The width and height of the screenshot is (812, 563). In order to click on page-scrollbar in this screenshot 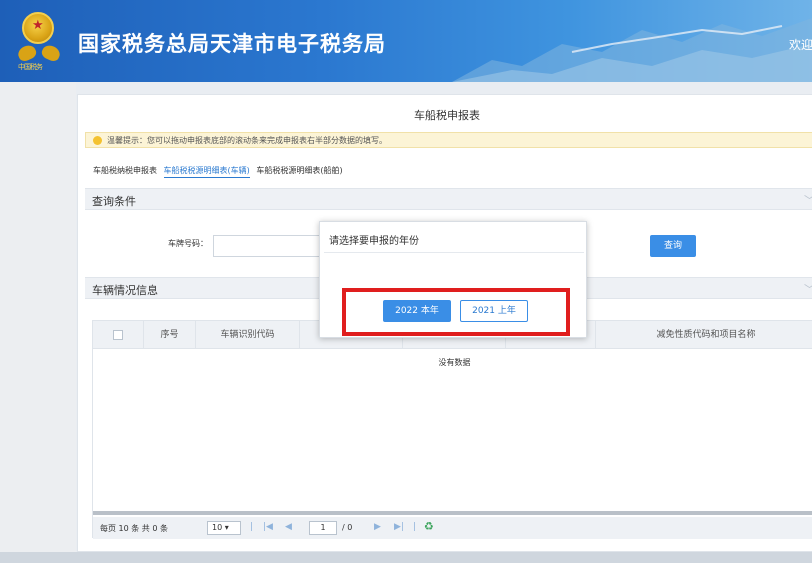, I will do `click(406, 557)`.